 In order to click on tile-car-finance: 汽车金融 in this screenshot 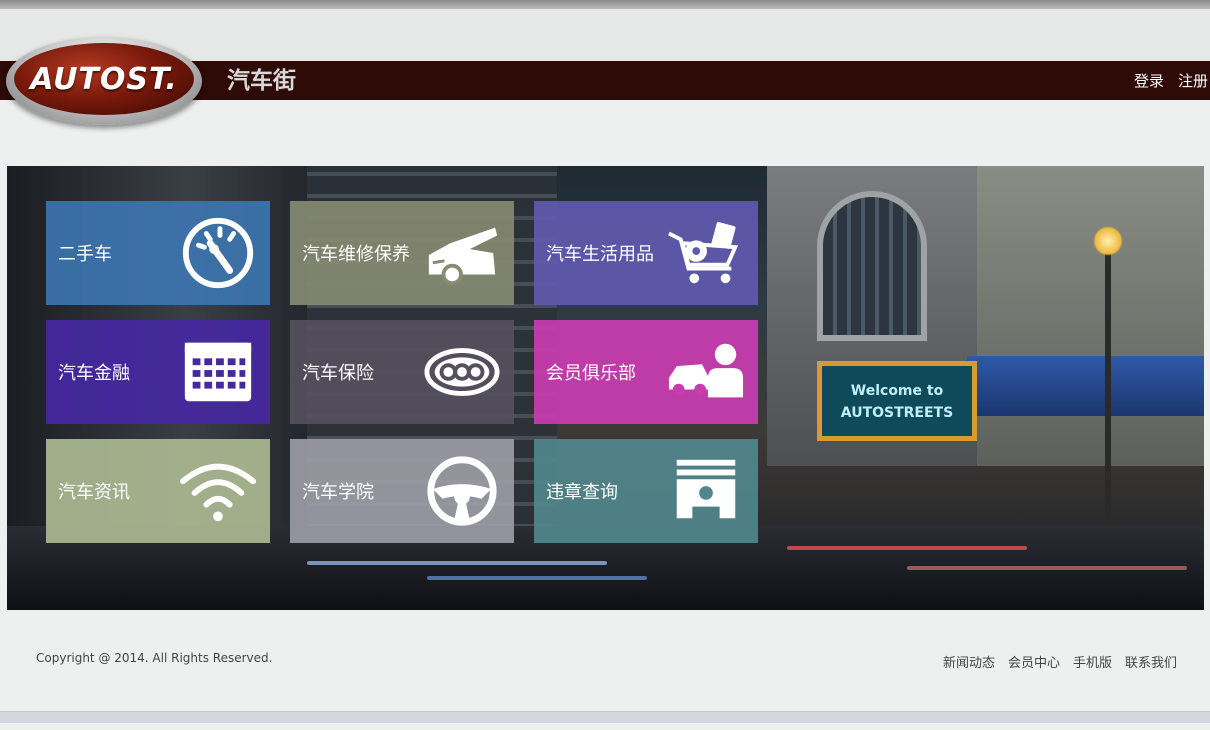, I will do `click(158, 372)`.